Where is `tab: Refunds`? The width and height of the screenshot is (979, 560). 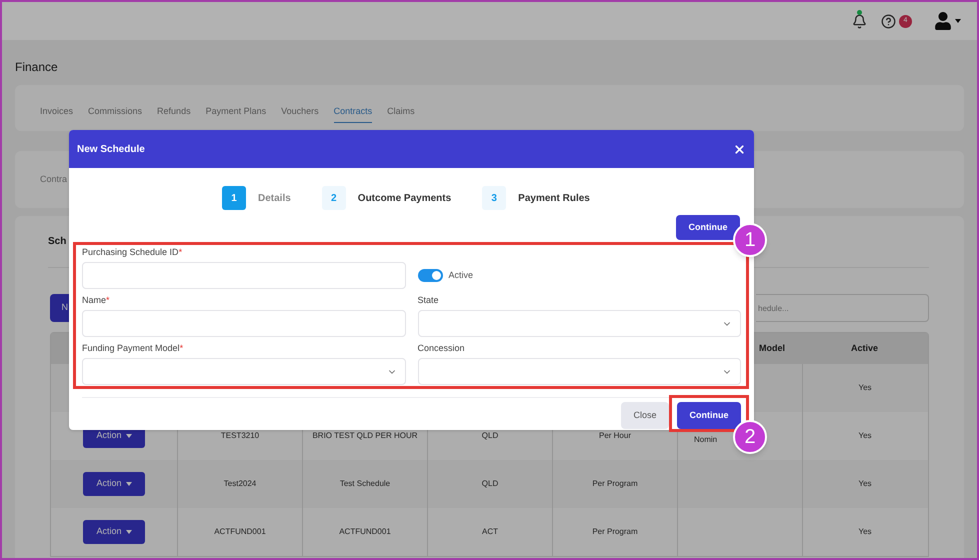
tab: Refunds is located at coordinates (174, 113).